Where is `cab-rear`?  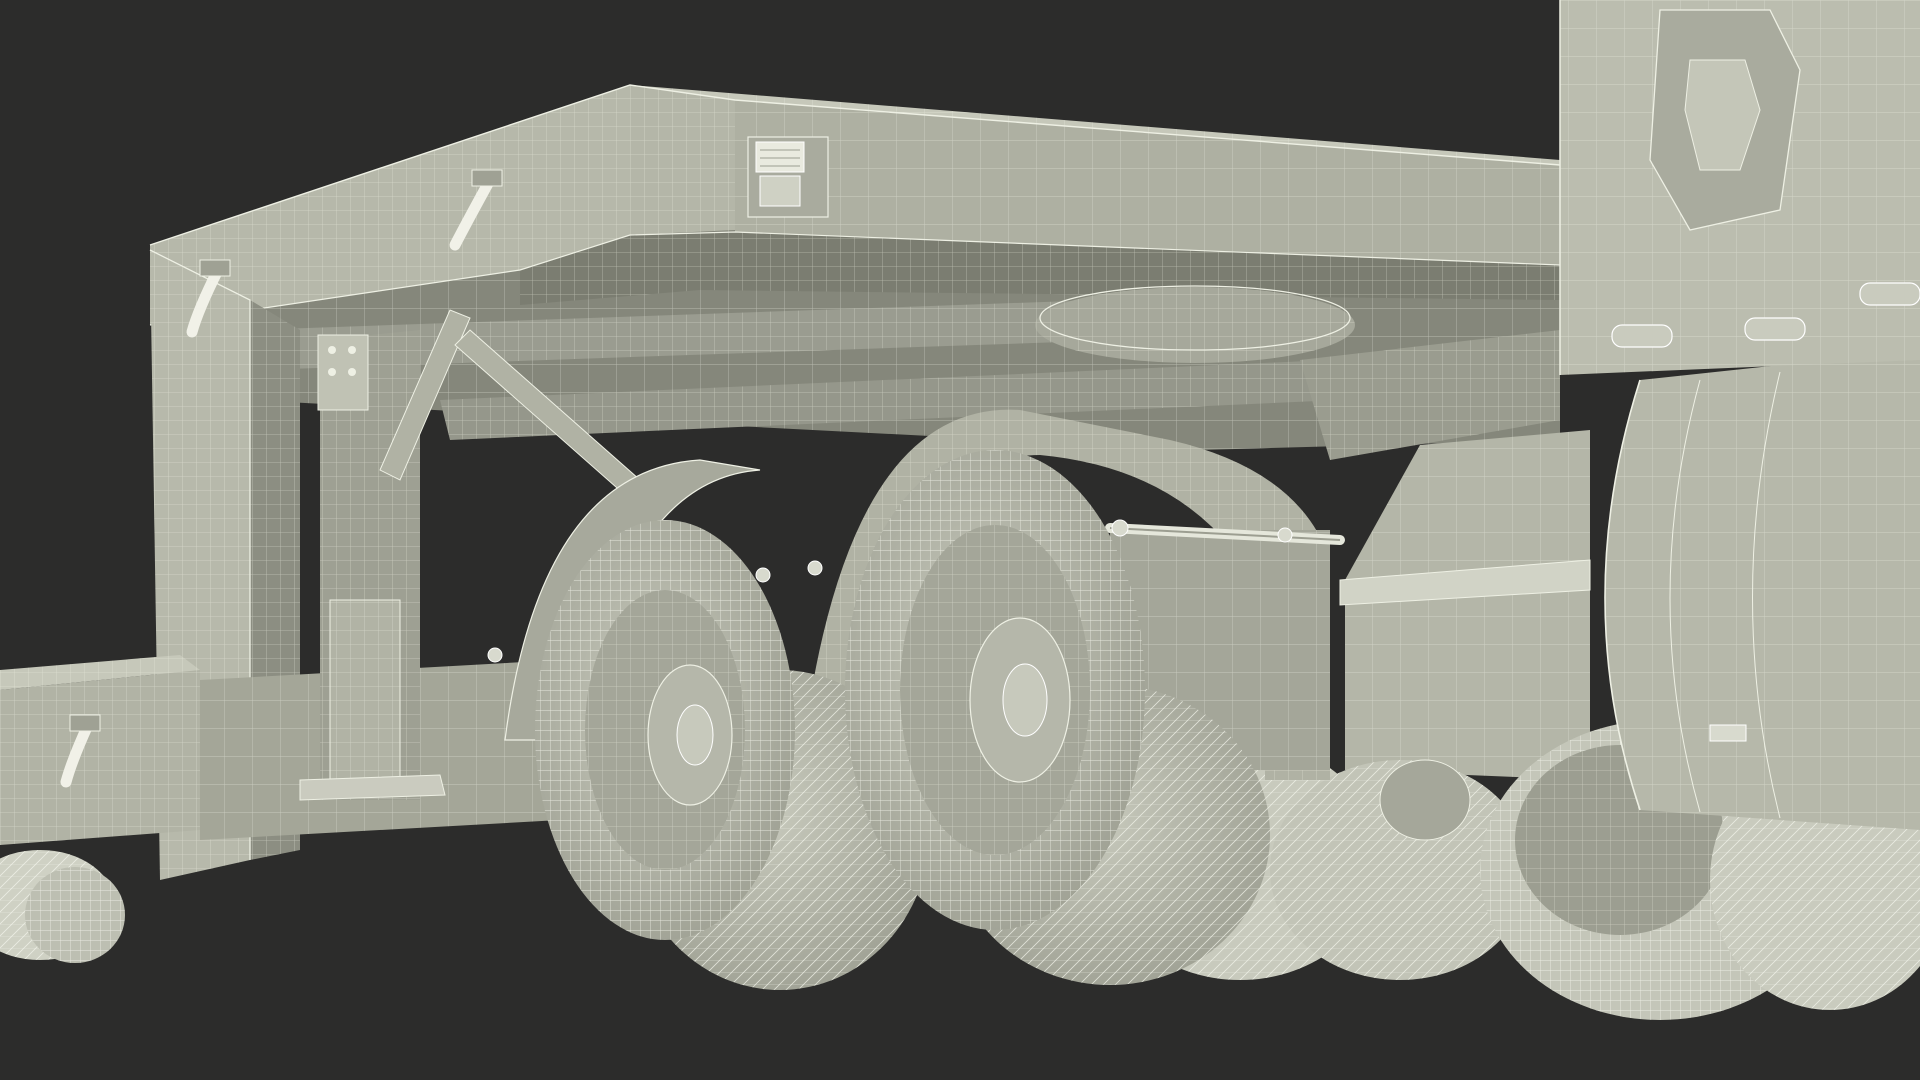 cab-rear is located at coordinates (1739, 187).